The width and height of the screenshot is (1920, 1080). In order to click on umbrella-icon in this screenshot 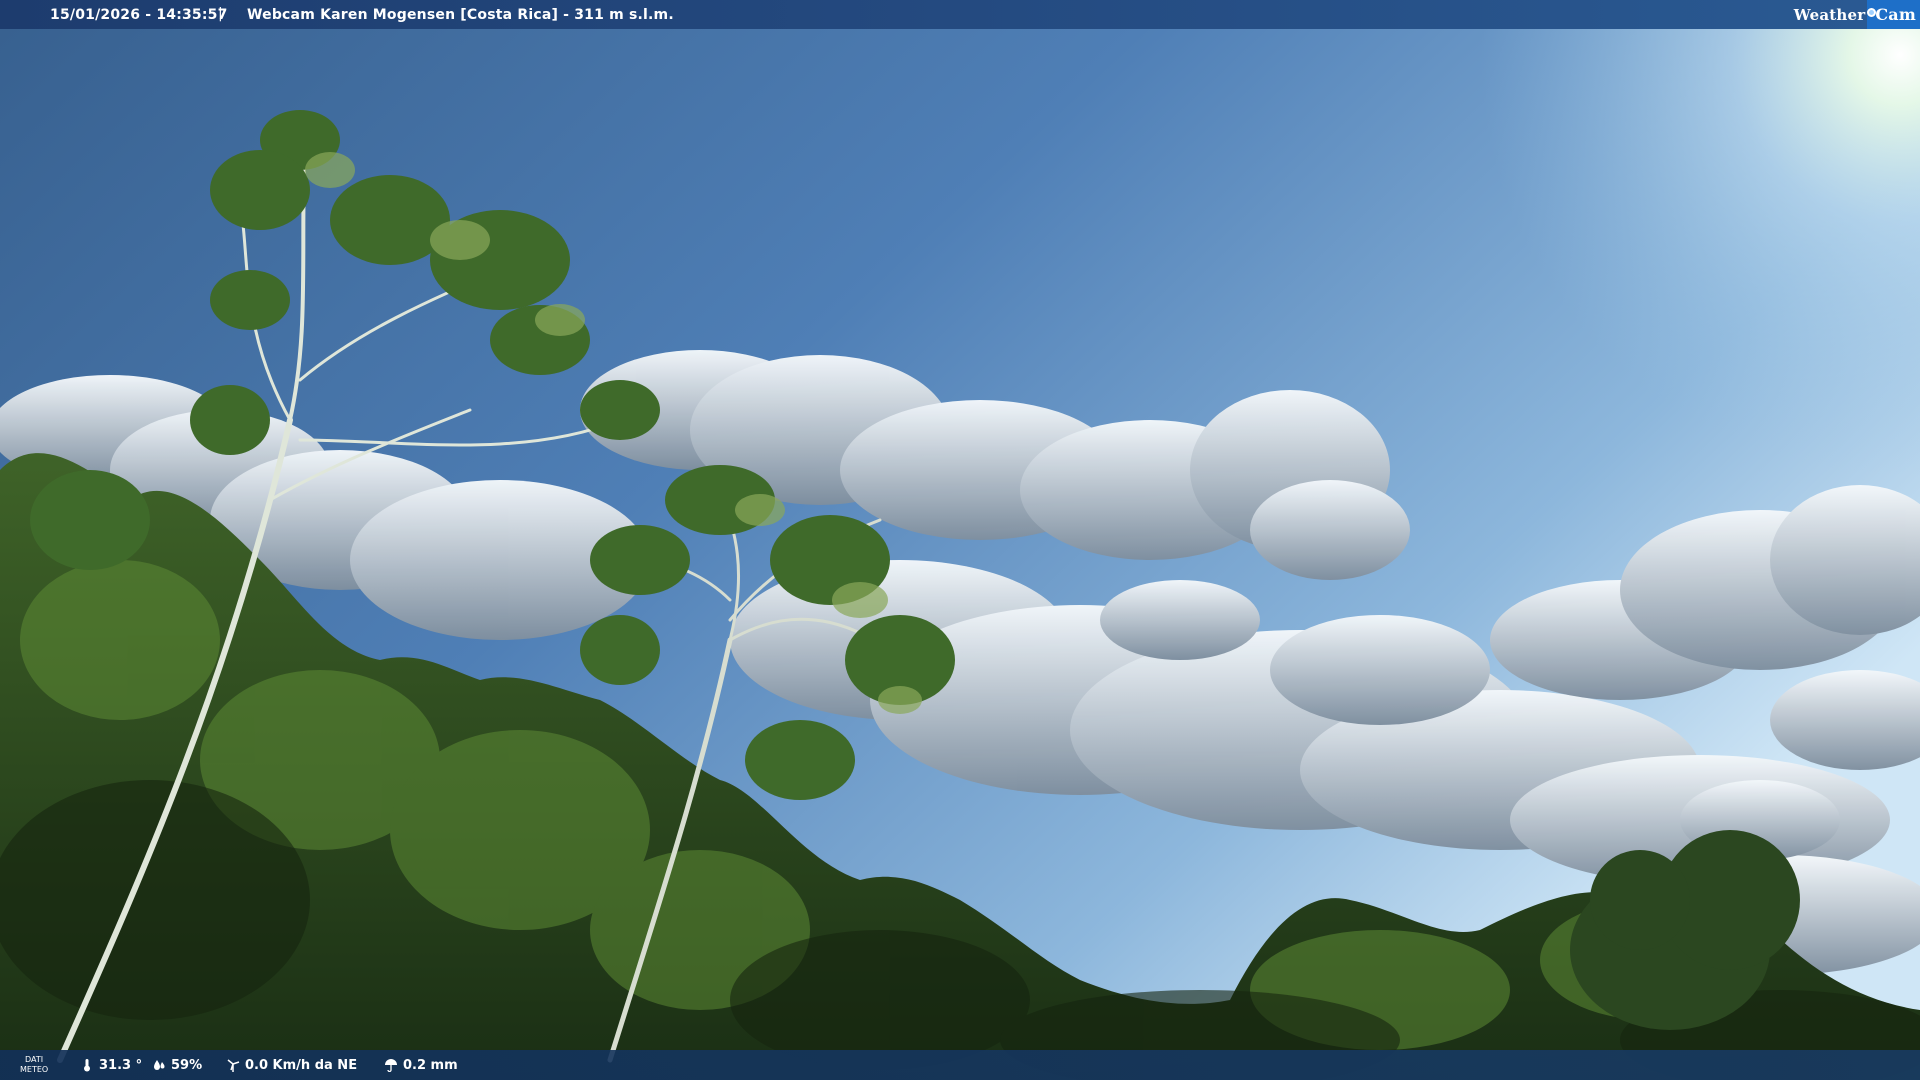, I will do `click(391, 1065)`.